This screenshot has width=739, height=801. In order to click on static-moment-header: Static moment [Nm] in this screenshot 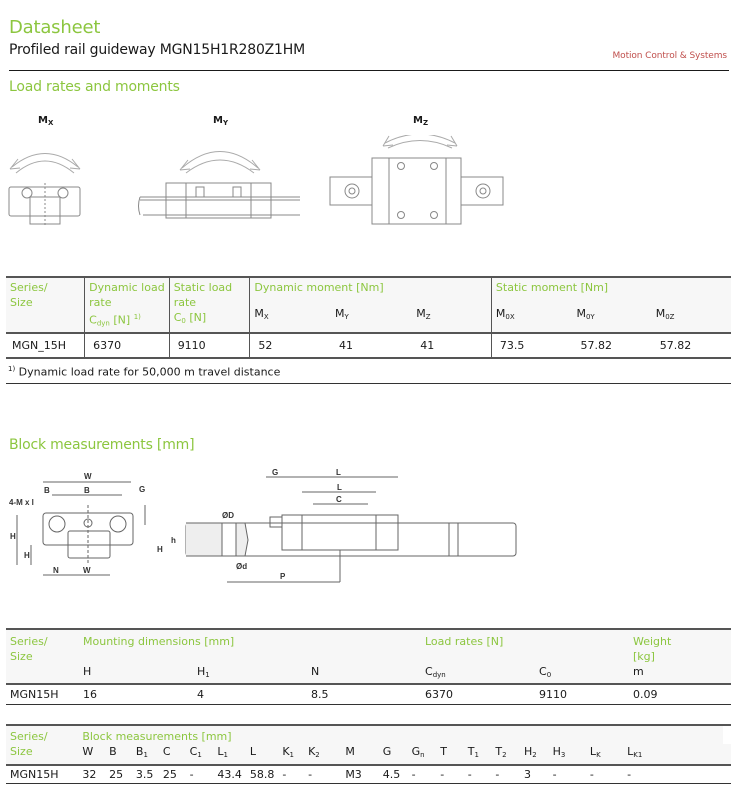, I will do `click(610, 288)`.